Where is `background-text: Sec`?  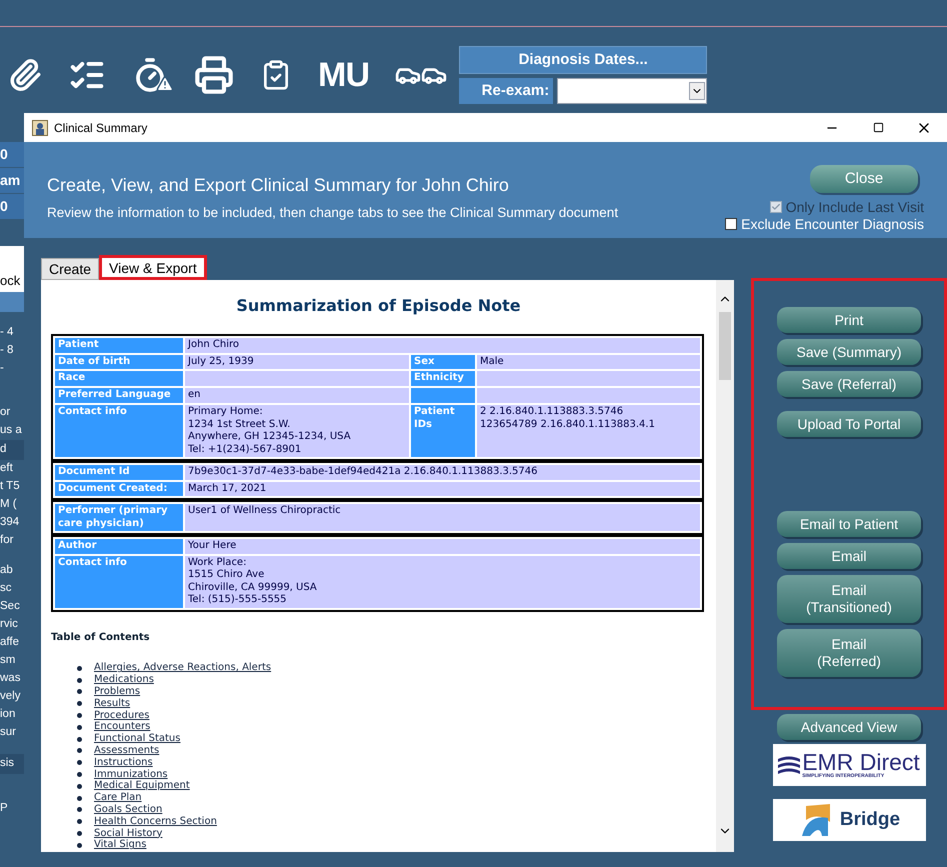
background-text: Sec is located at coordinates (10, 606).